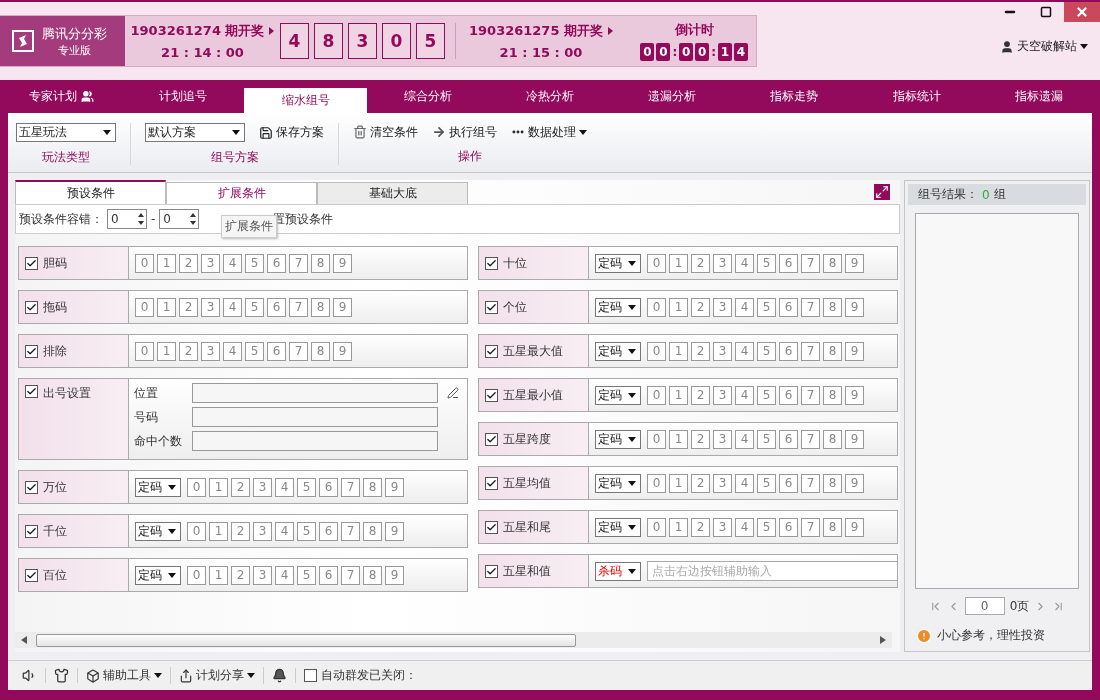 This screenshot has width=1100, height=700. Describe the element at coordinates (315, 393) in the screenshot. I see `input-field` at that location.